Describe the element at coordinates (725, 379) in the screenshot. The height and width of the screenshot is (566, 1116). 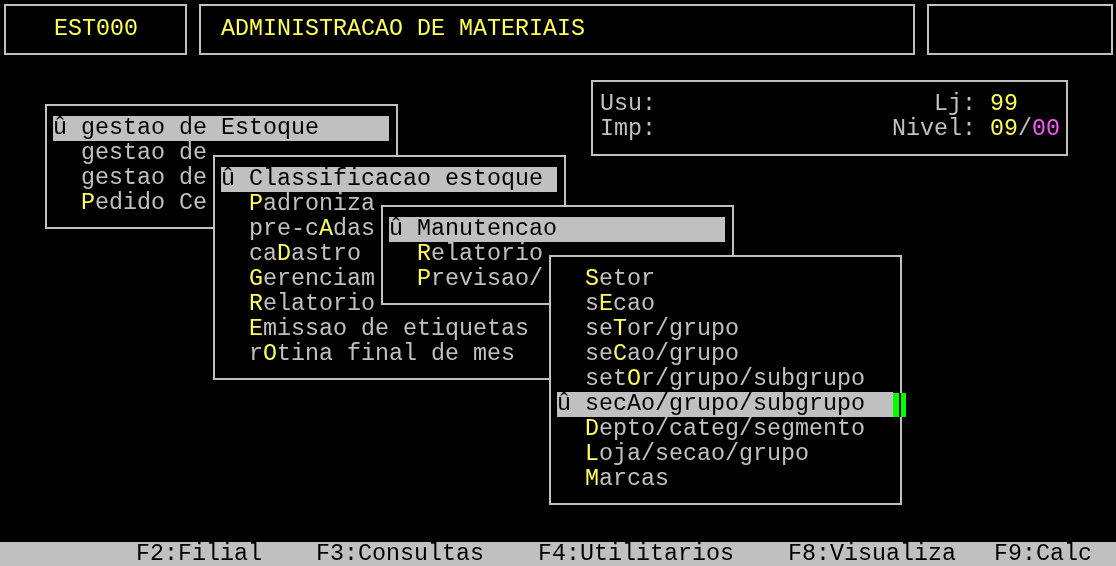
I see `menu-item: setOr/grupo/subgrupo` at that location.